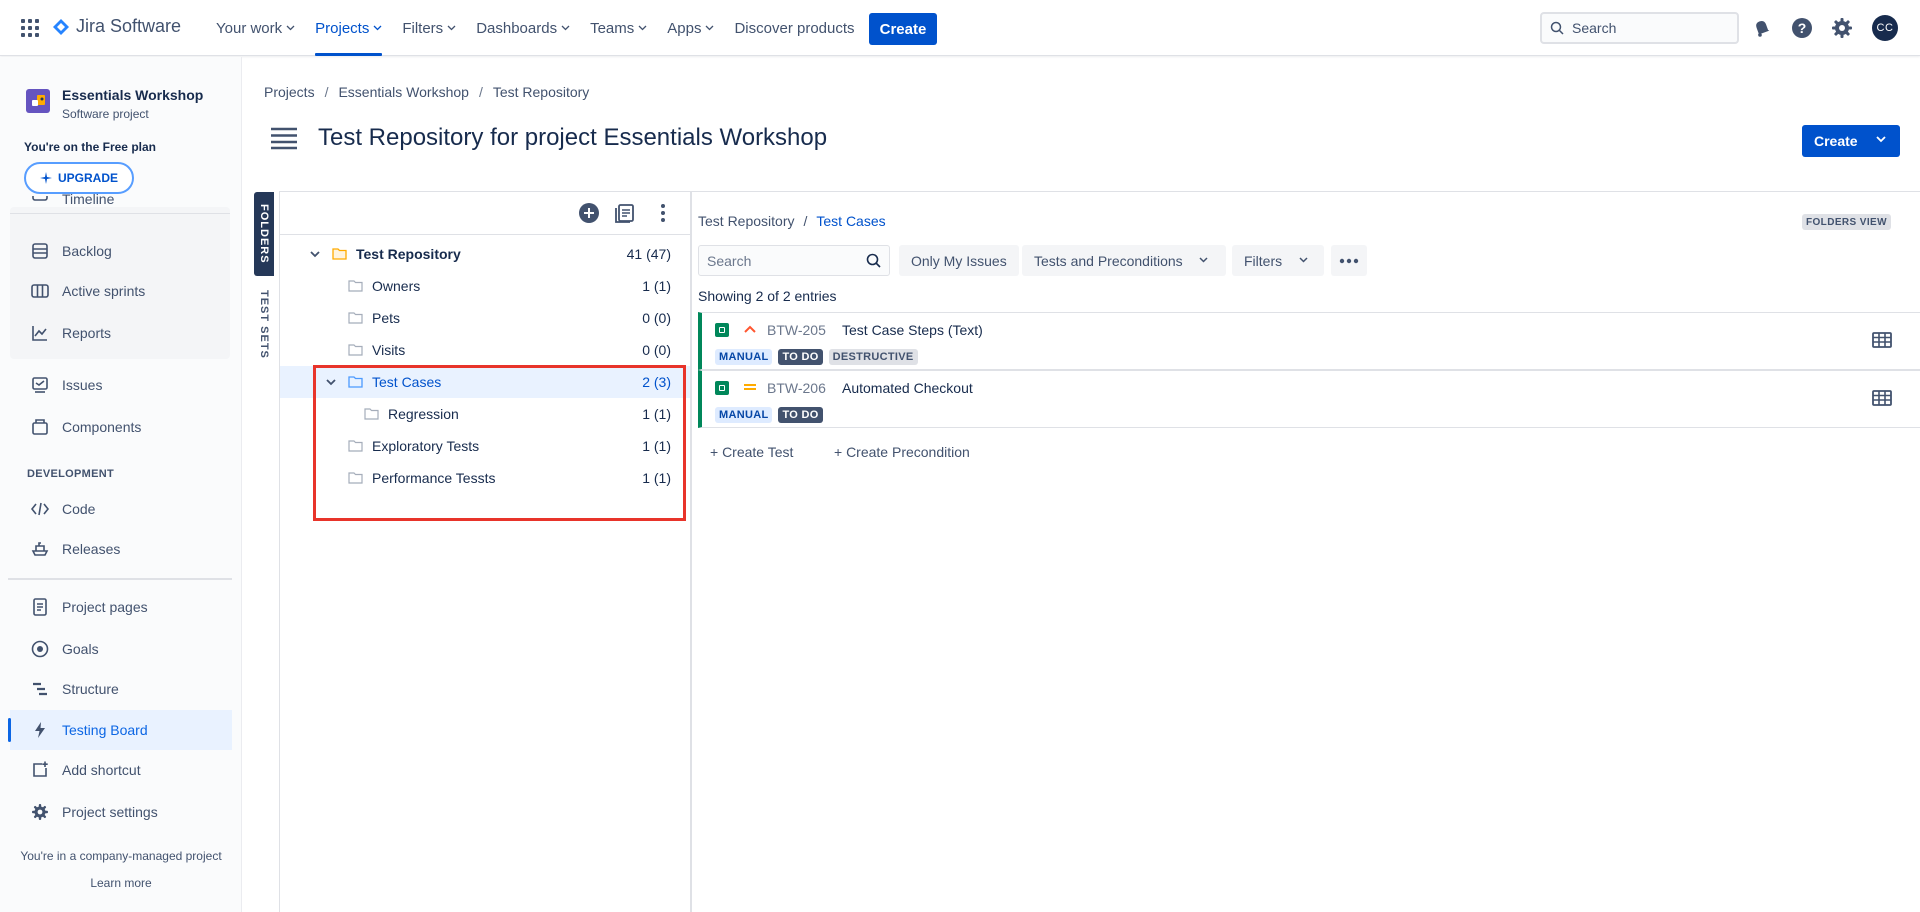 This screenshot has height=912, width=1920. I want to click on only-my-issues-button: Only My Issues, so click(959, 260).